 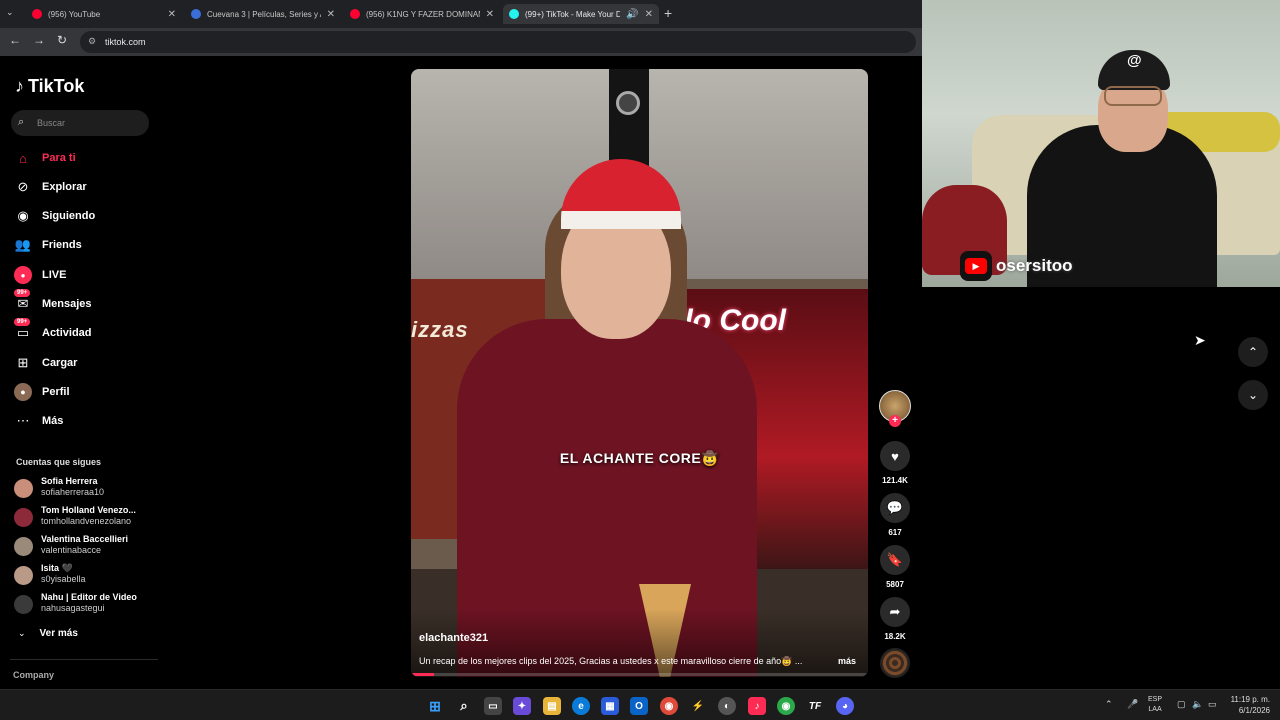 I want to click on share-icon: ➦, so click(x=895, y=611).